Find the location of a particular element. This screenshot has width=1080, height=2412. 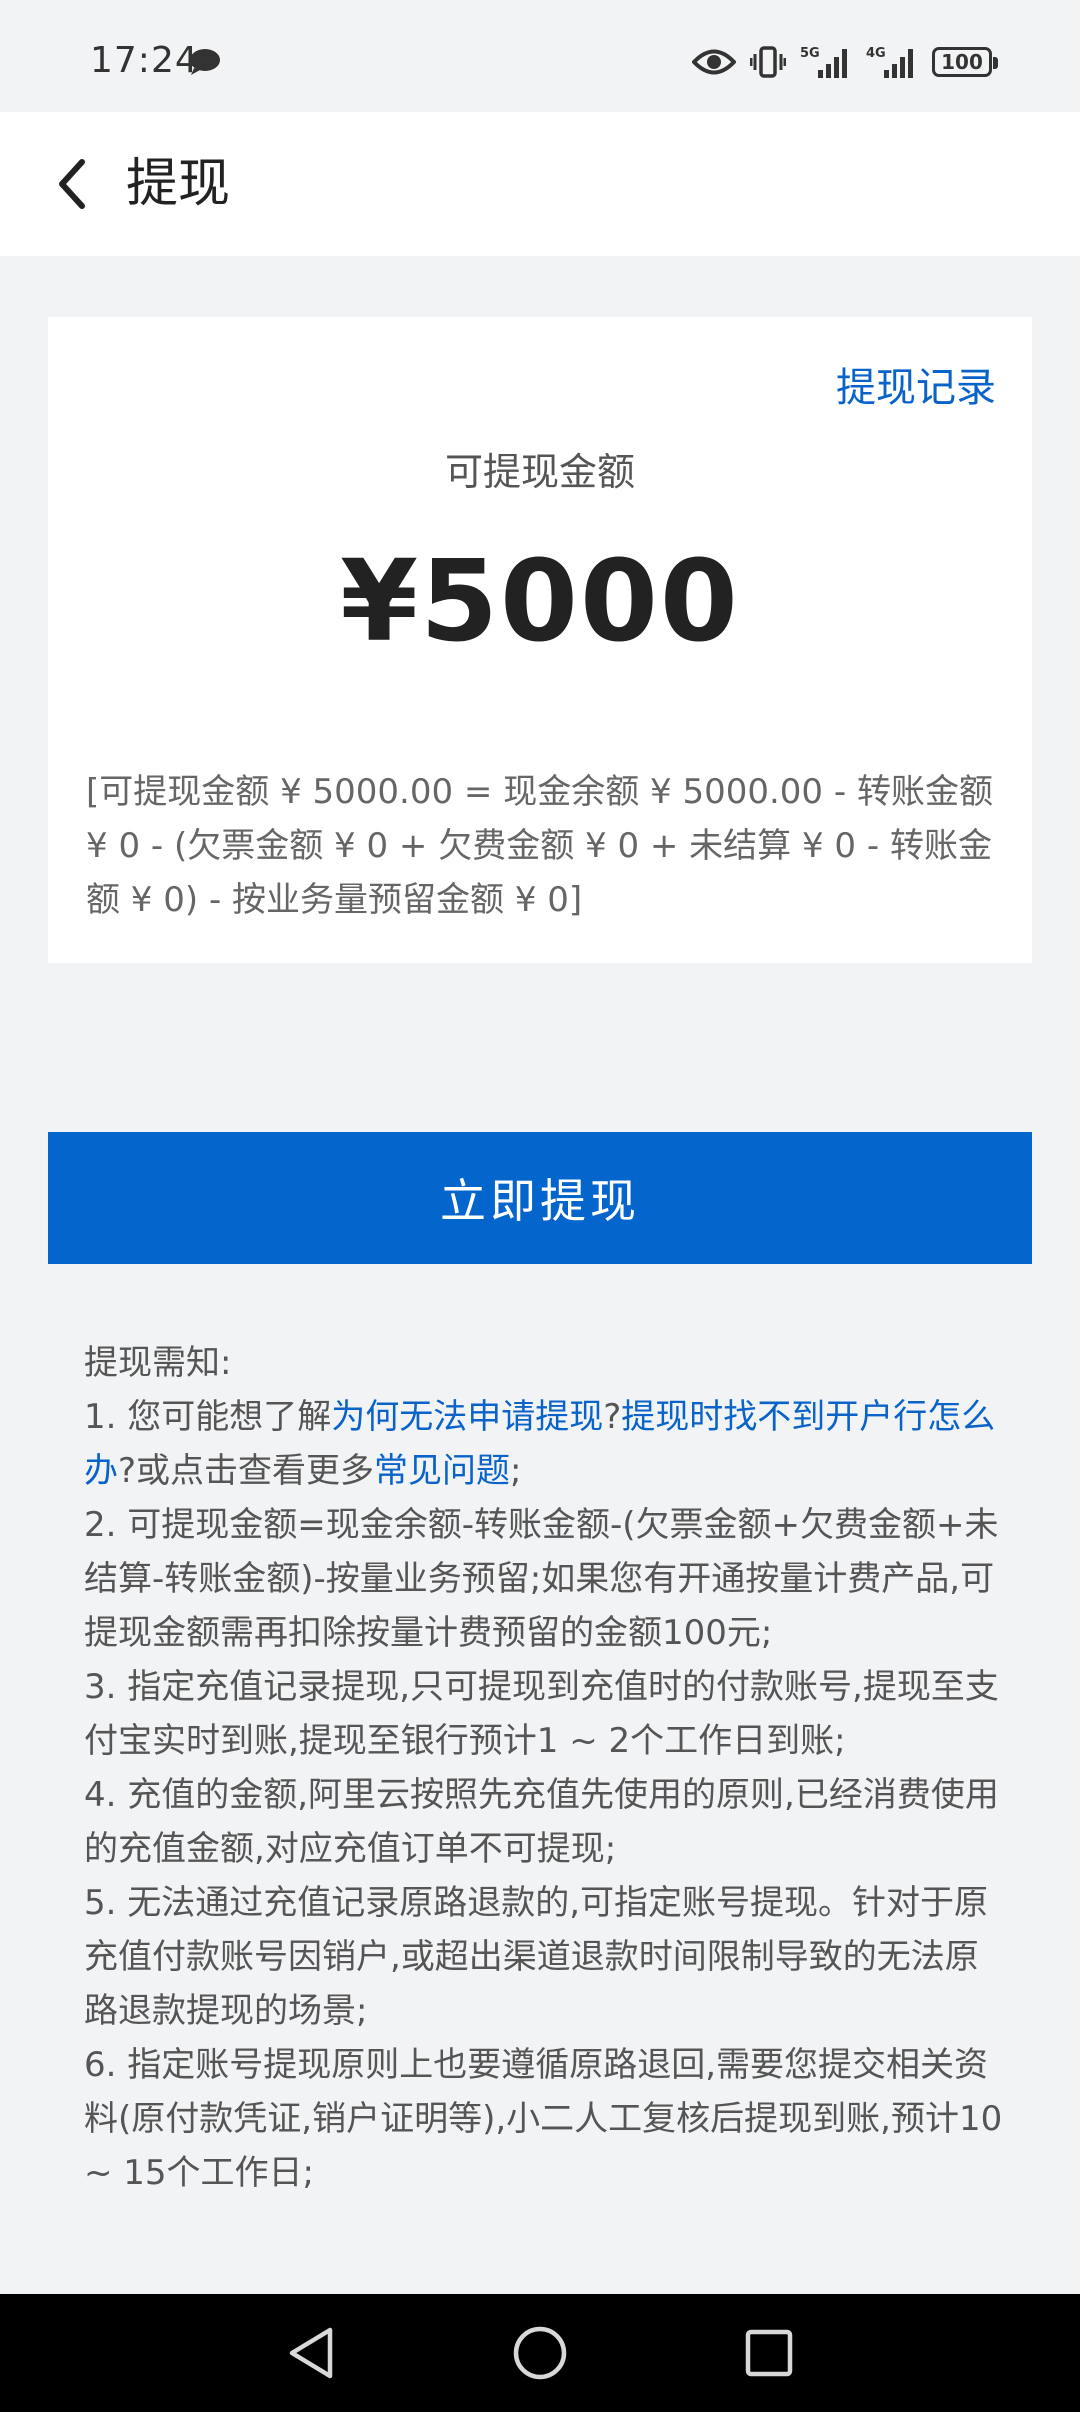

nav-home-button is located at coordinates (540, 2353).